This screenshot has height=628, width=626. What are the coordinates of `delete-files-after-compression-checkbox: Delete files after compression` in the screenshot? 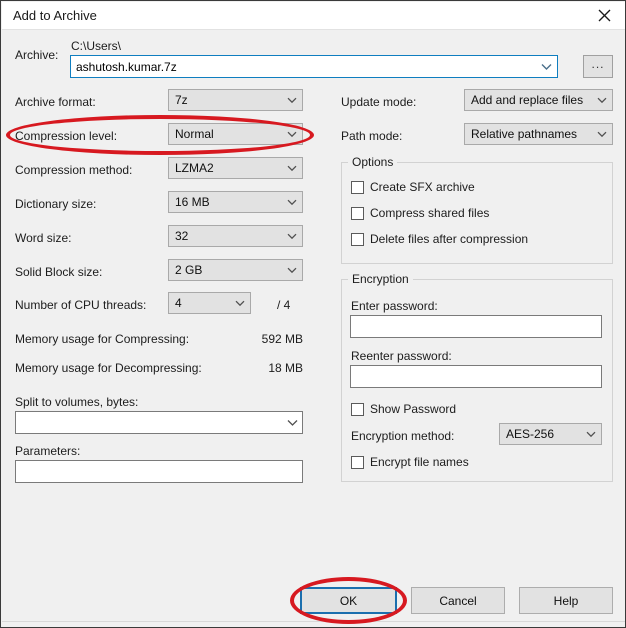 It's located at (439, 239).